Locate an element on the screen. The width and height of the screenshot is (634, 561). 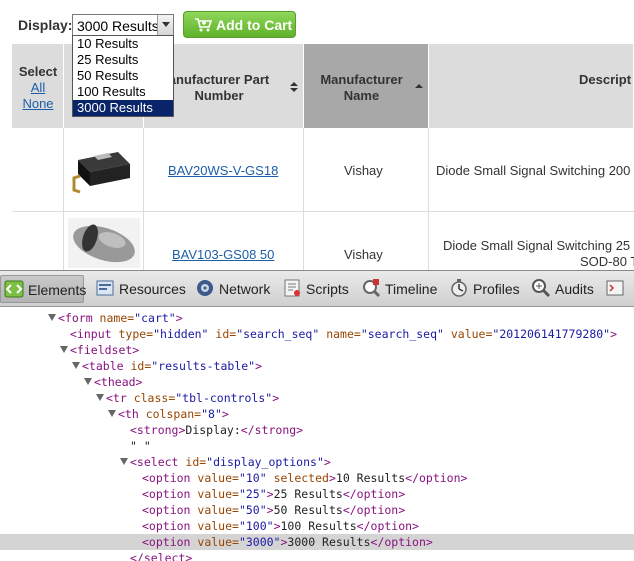
dom-tag: <select is located at coordinates (154, 462).